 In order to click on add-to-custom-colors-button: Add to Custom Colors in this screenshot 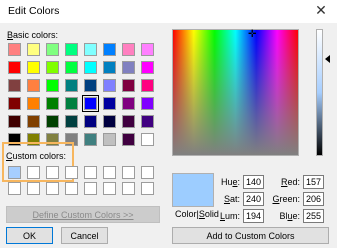, I will do `click(250, 235)`.